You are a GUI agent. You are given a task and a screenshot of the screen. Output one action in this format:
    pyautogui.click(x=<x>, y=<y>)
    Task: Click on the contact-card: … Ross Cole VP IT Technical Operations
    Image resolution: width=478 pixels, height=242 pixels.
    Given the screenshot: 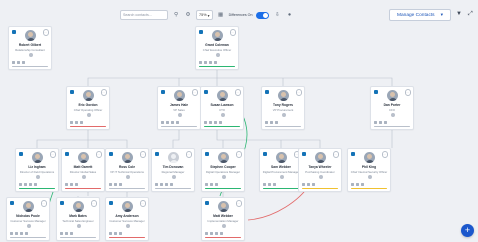 What is the action you would take?
    pyautogui.click(x=127, y=170)
    